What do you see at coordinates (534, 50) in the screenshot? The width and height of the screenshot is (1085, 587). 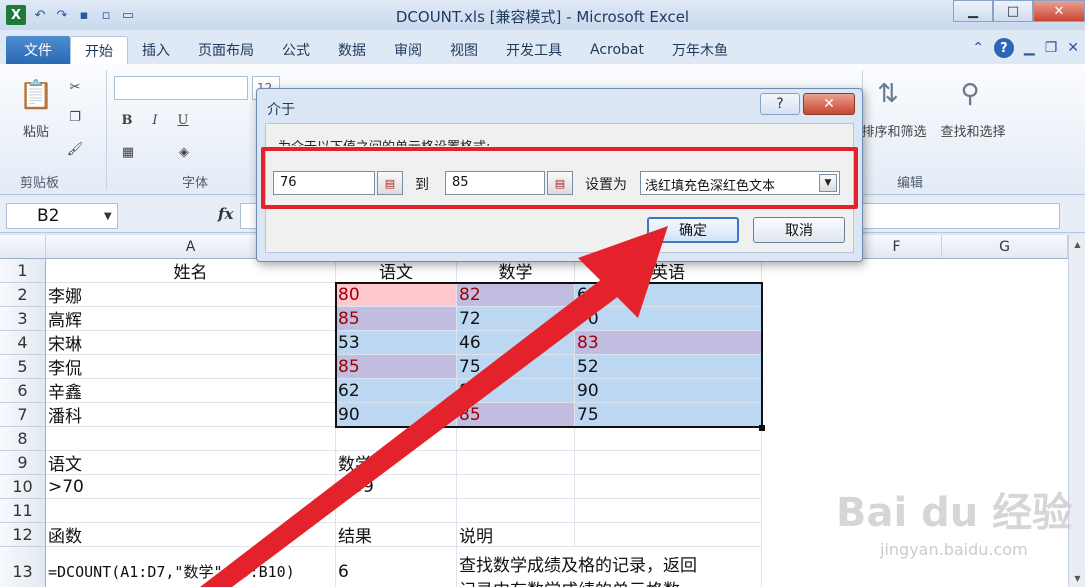 I see `tab-developer: 开发工具` at bounding box center [534, 50].